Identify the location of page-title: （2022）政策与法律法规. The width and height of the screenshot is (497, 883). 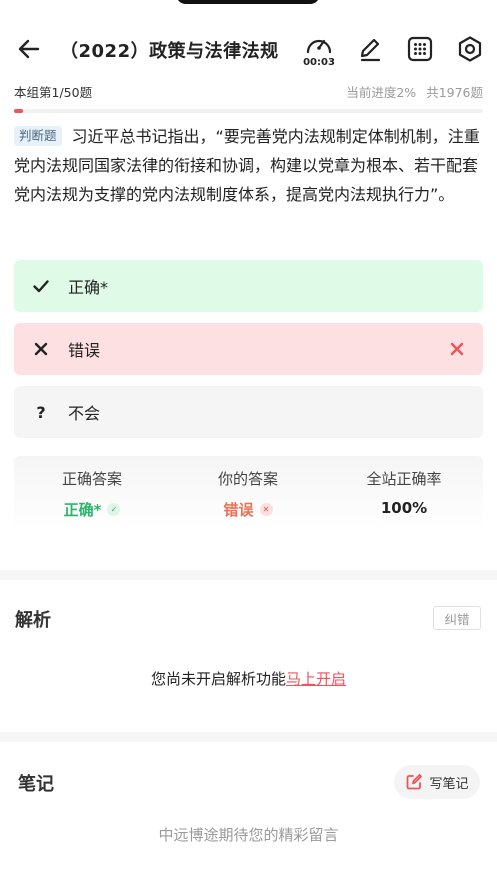
(169, 51).